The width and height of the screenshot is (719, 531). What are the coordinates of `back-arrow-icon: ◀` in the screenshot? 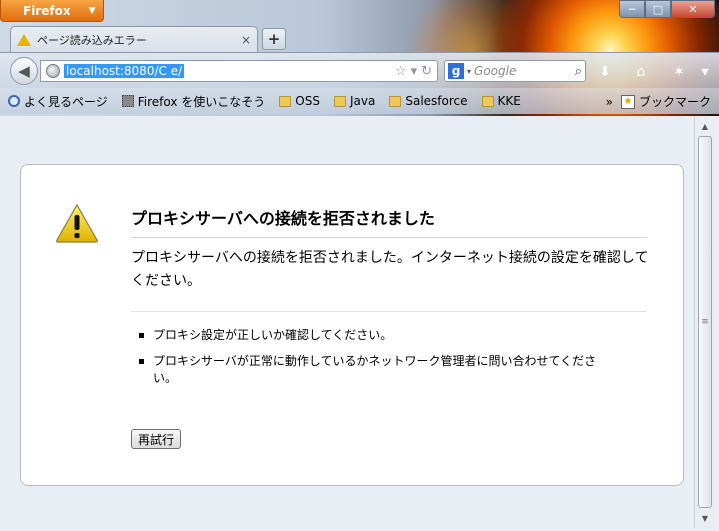 It's located at (24, 71).